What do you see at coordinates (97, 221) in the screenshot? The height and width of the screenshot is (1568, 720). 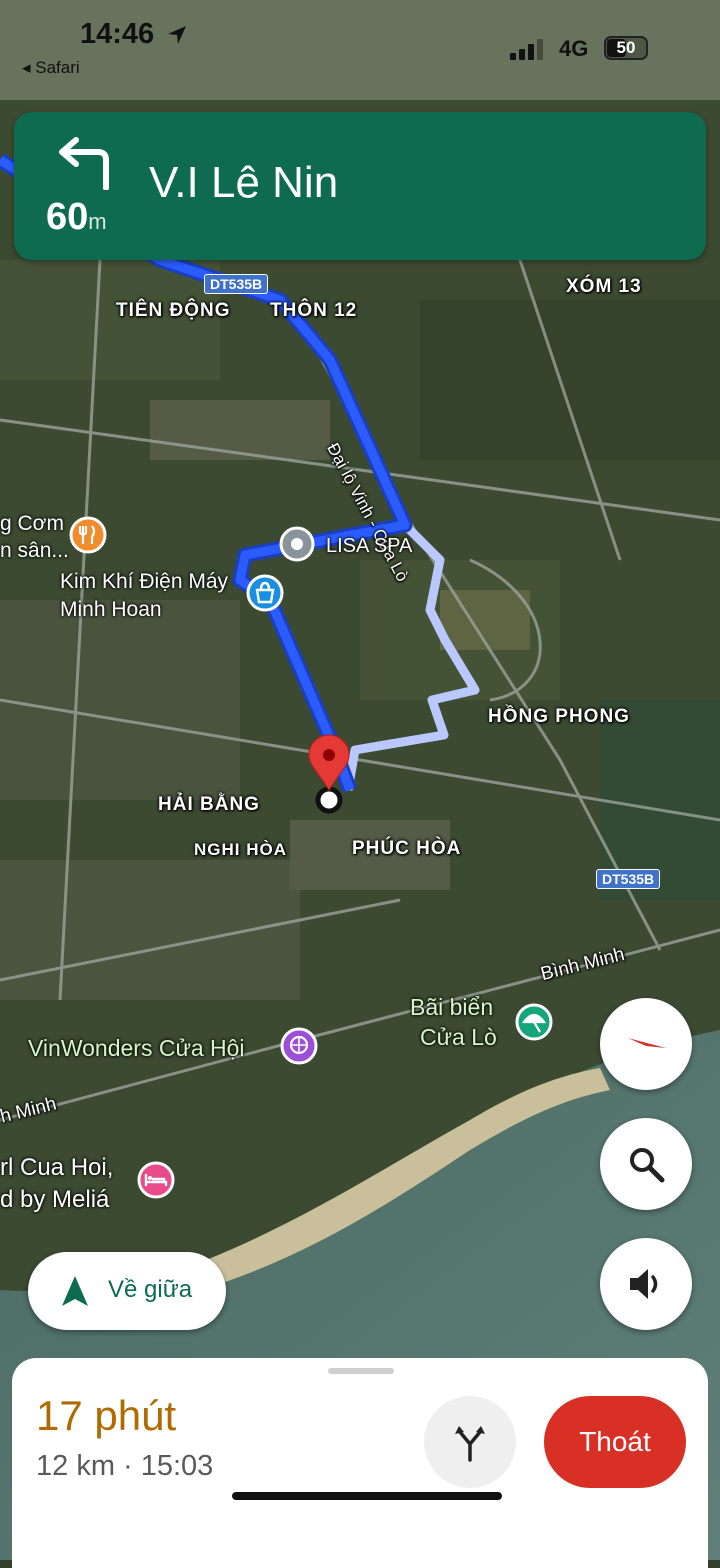 I see `distance-unit: m` at bounding box center [97, 221].